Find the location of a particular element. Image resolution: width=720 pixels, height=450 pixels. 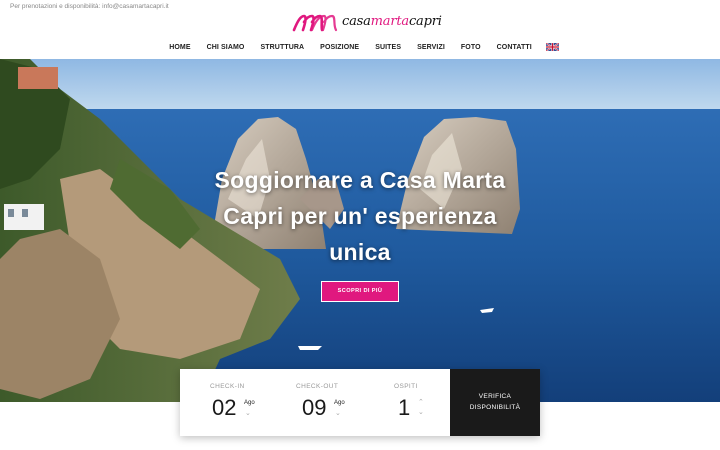

check-availability-button: VERIFICA DISPONIBILITÀ is located at coordinates (495, 402).